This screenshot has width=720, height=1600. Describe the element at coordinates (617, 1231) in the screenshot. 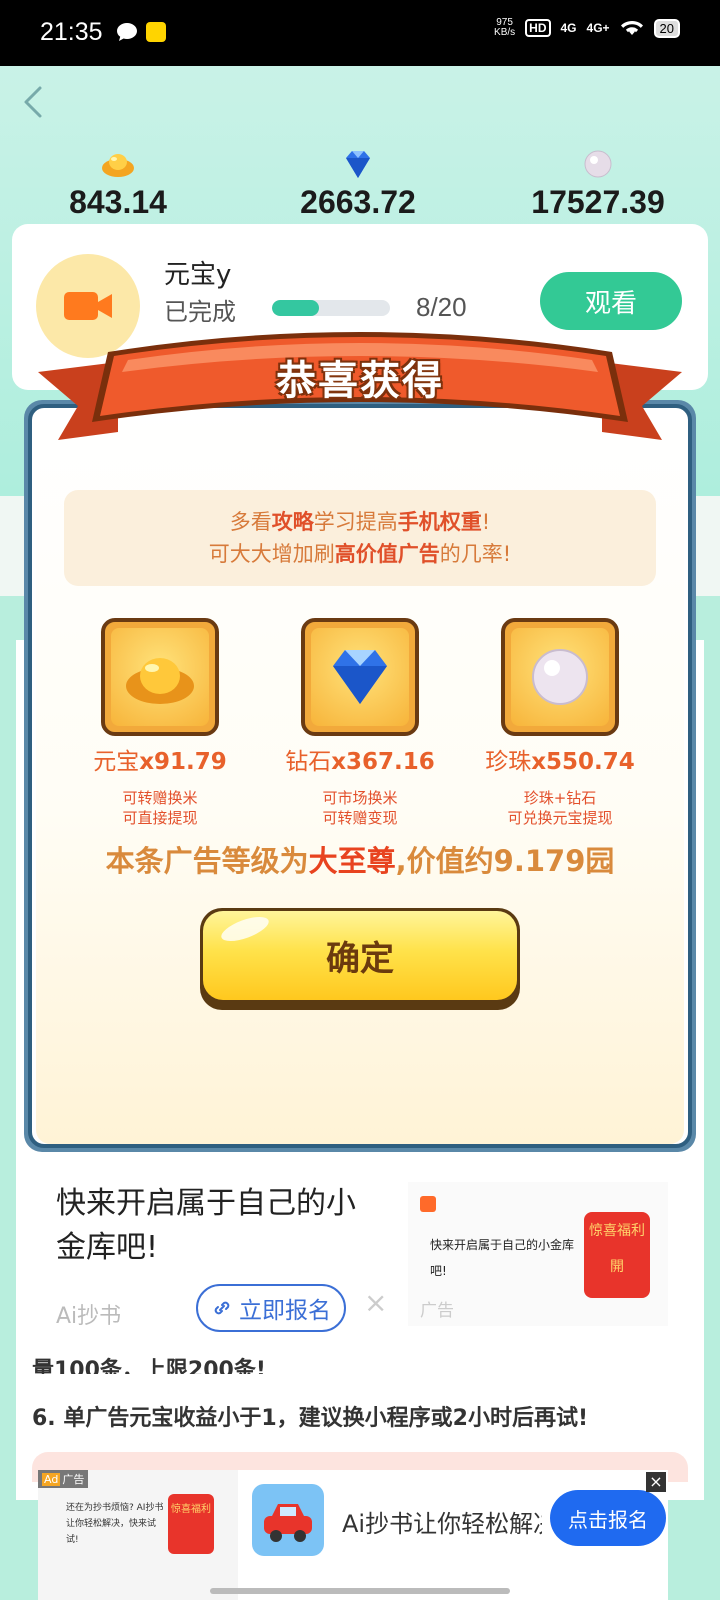

I see `red-envelope-label: 惊喜福利` at that location.